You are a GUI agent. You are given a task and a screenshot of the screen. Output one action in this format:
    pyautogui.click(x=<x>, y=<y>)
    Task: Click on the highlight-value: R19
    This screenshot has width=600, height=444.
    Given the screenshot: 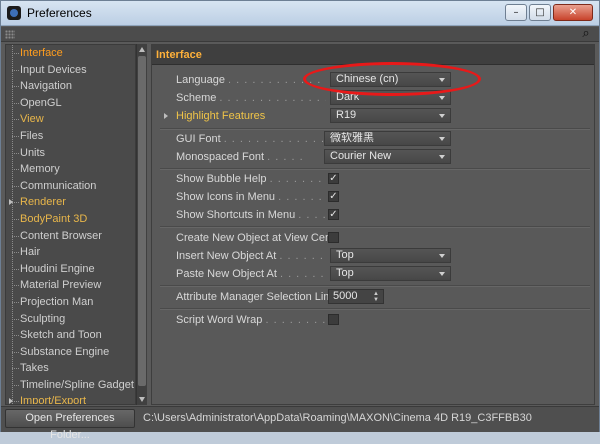 What is the action you would take?
    pyautogui.click(x=346, y=115)
    